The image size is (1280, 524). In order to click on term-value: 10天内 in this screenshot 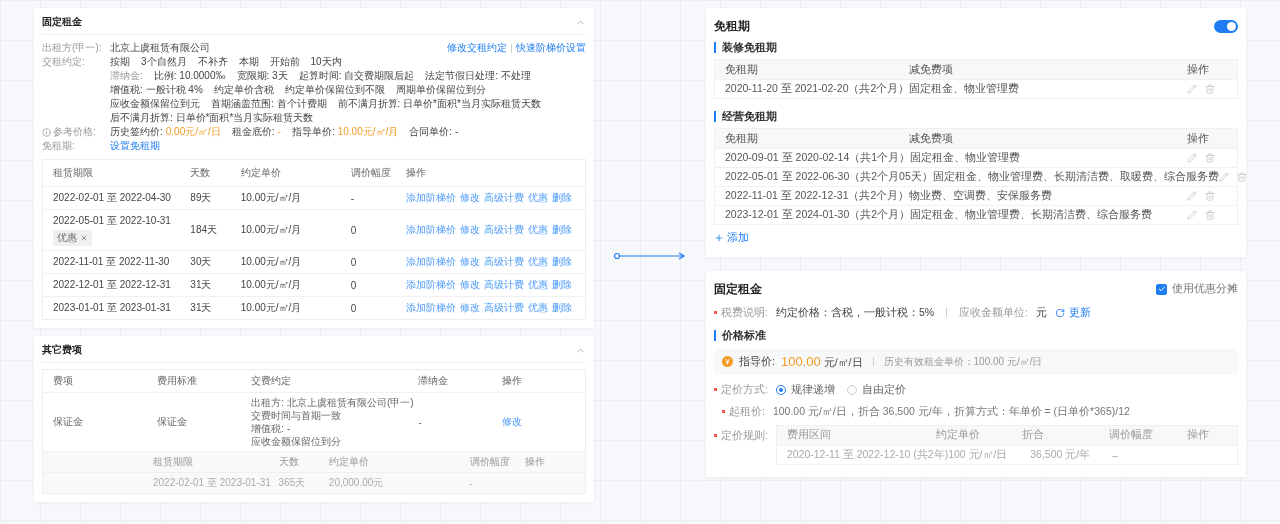, I will do `click(326, 62)`.